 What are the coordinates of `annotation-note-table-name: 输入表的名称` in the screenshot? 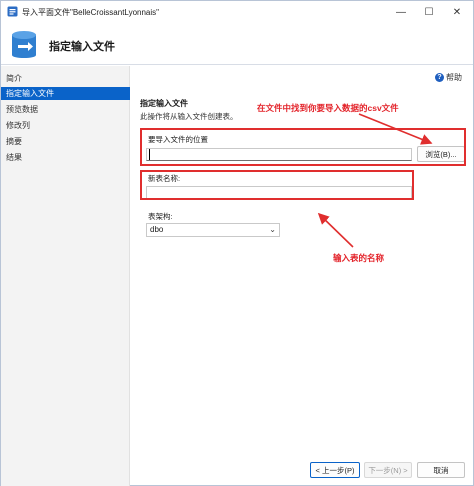 It's located at (359, 258).